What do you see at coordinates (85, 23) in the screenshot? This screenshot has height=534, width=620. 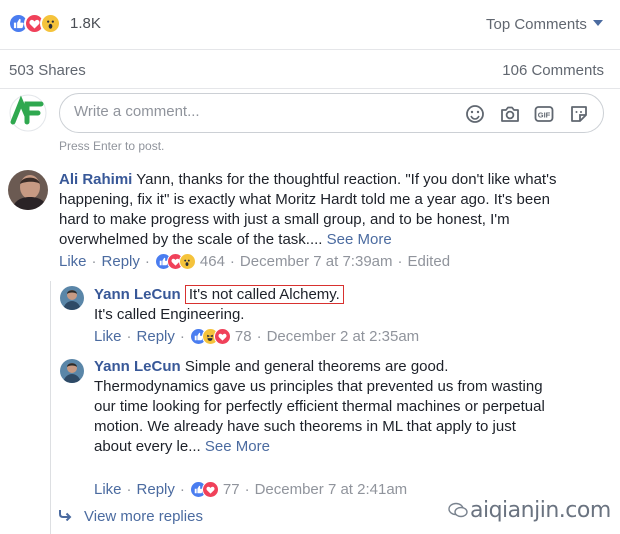 I see `reaction-count: 1.8K` at bounding box center [85, 23].